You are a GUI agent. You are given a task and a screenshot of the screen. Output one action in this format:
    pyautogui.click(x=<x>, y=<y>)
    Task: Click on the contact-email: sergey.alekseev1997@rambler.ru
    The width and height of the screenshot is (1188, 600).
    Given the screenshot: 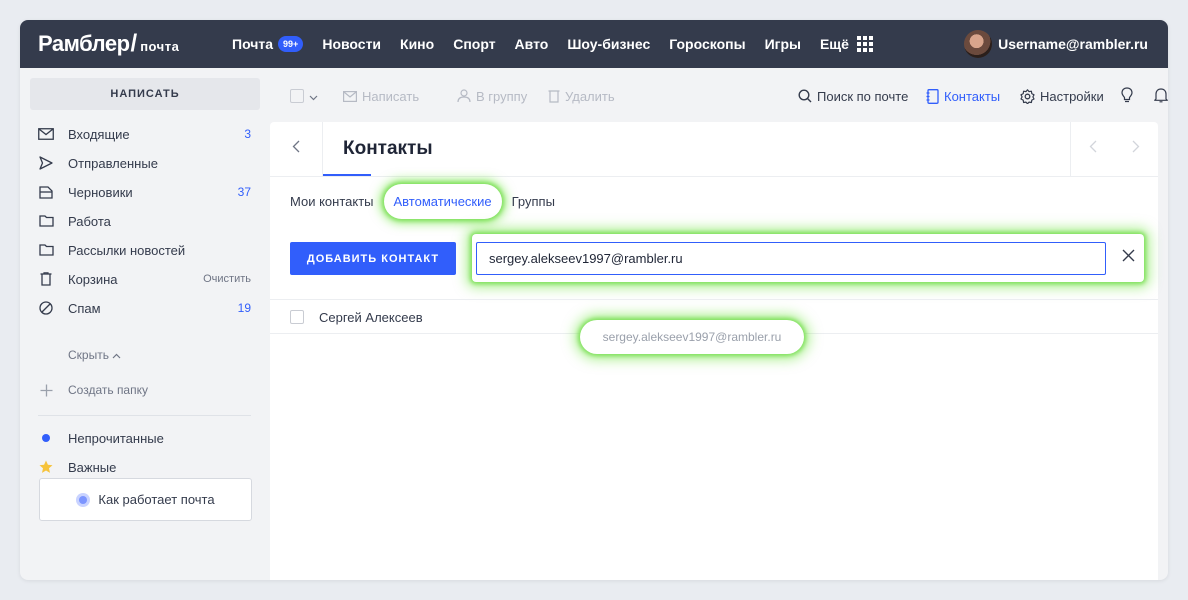 What is the action you would take?
    pyautogui.click(x=692, y=337)
    